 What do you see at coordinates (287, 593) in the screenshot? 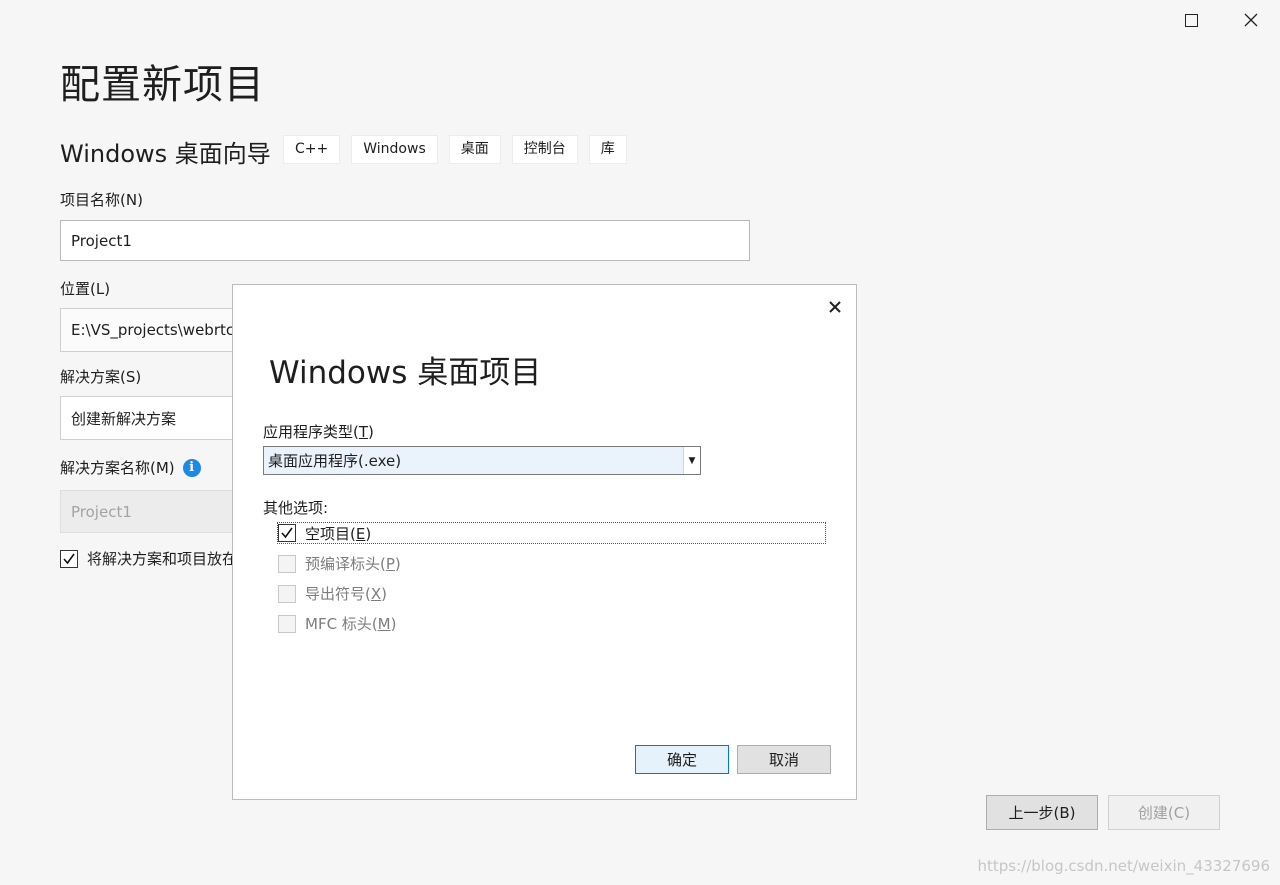
I see `export-symbols-checkbox` at bounding box center [287, 593].